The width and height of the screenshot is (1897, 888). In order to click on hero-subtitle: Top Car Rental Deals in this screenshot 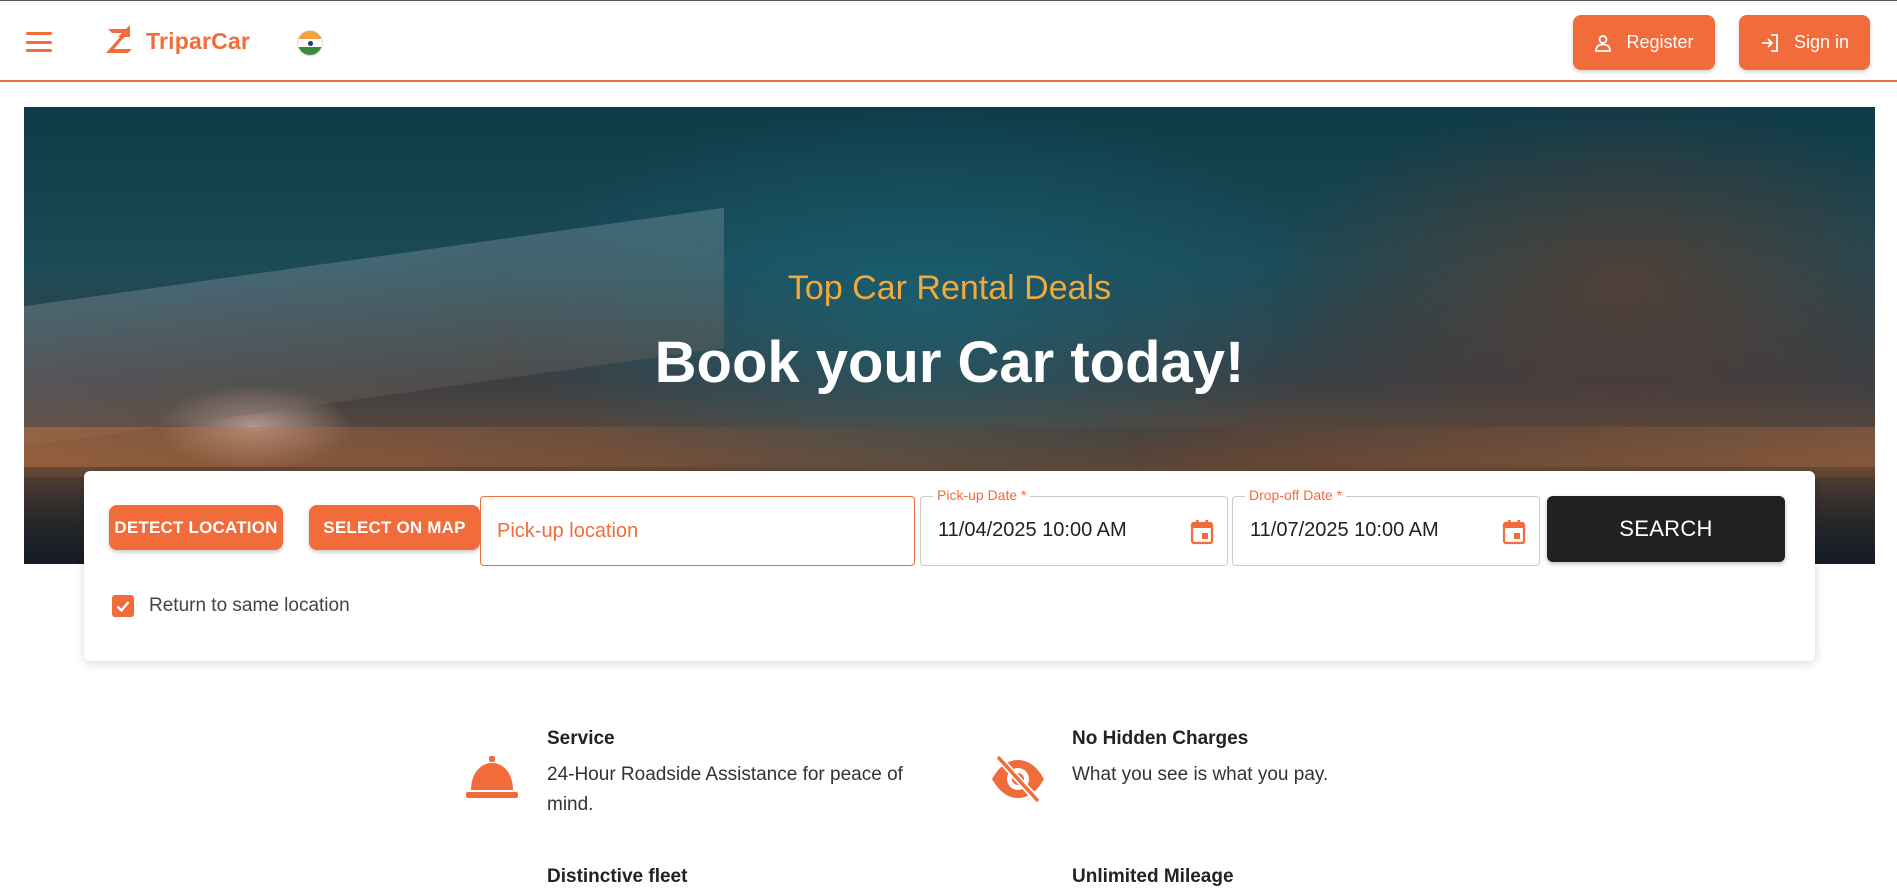, I will do `click(949, 288)`.